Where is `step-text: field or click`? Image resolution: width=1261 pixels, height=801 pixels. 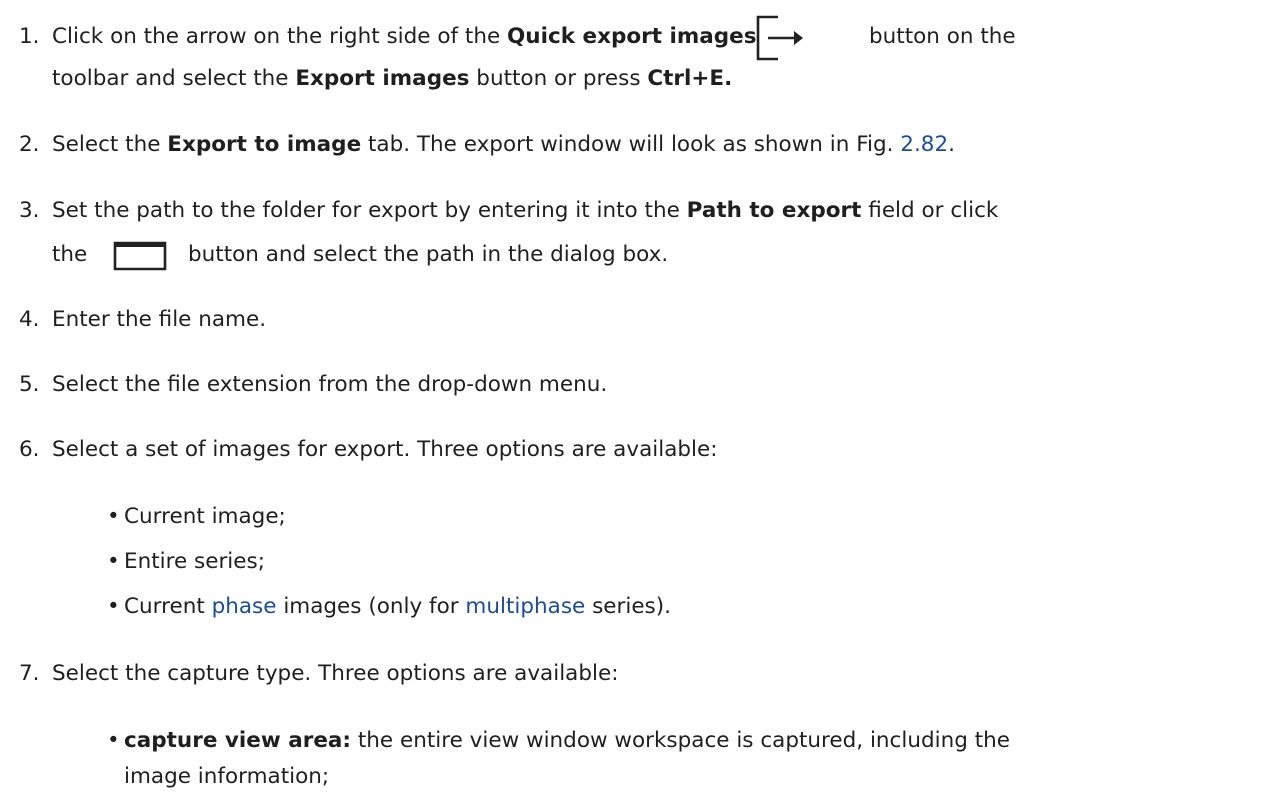 step-text: field or click is located at coordinates (930, 210).